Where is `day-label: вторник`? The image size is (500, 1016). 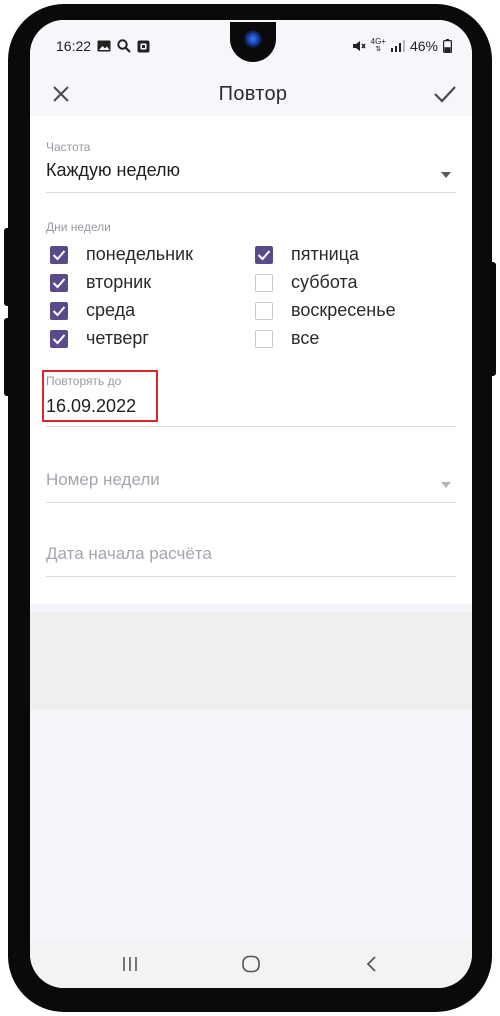 day-label: вторник is located at coordinates (119, 282).